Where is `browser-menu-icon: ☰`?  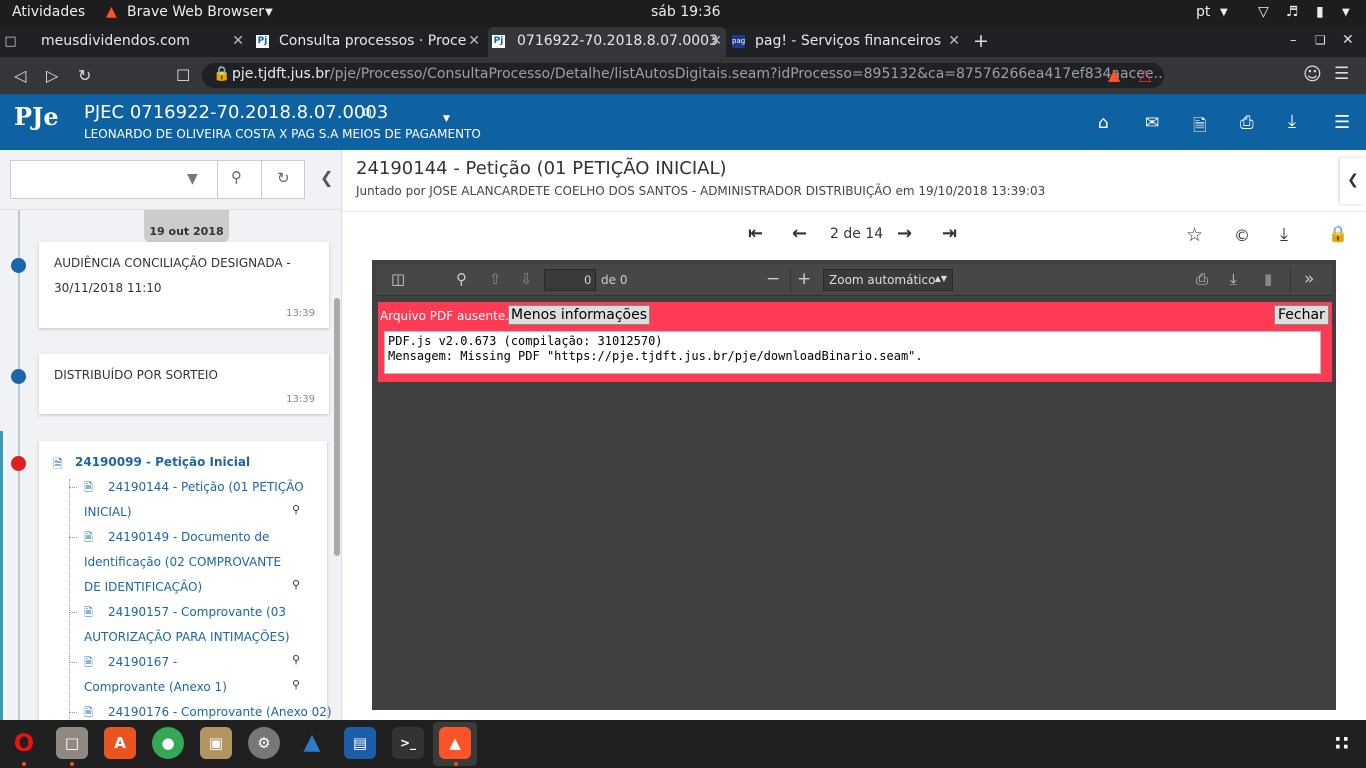 browser-menu-icon: ☰ is located at coordinates (1341, 74).